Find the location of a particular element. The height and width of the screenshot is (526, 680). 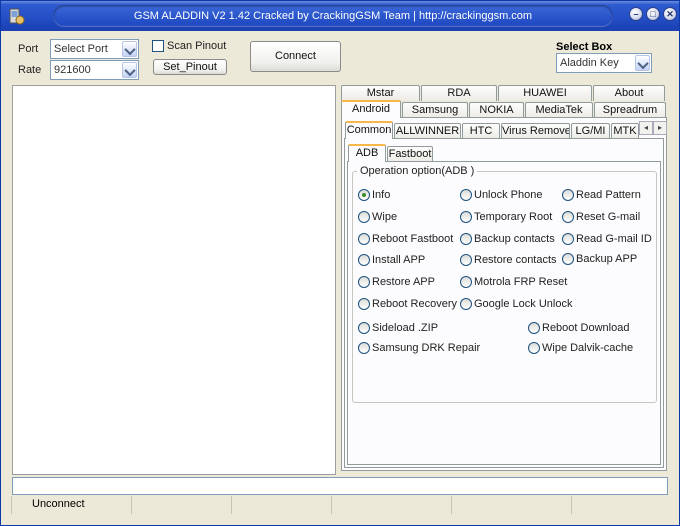

tab-samsung: Samsung is located at coordinates (435, 110).